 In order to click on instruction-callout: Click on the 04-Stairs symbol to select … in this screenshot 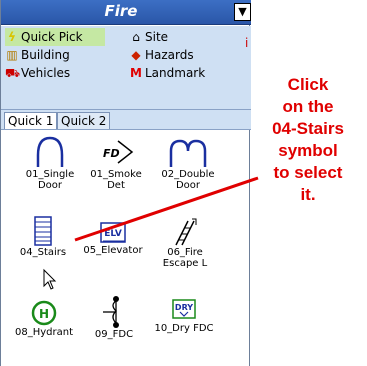, I will do `click(308, 139)`.